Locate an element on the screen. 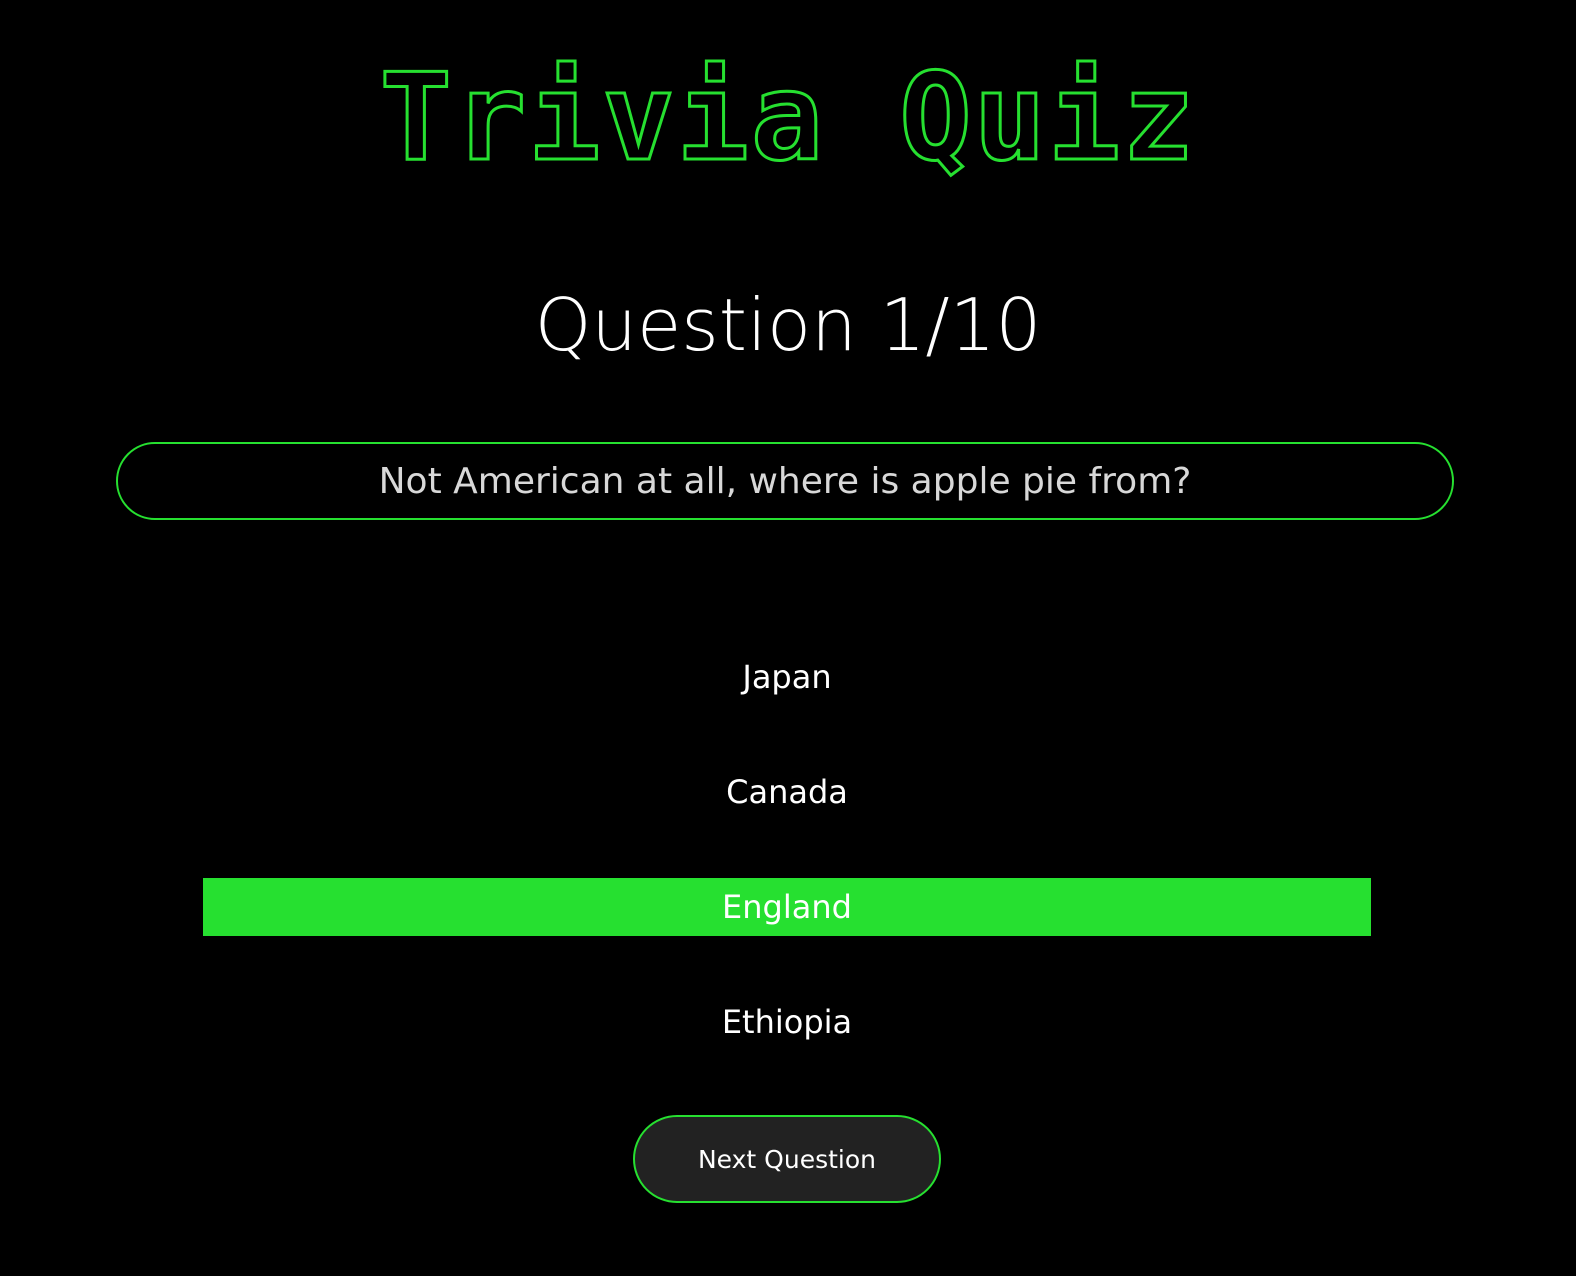  answer-option-canada: Canada is located at coordinates (787, 792).